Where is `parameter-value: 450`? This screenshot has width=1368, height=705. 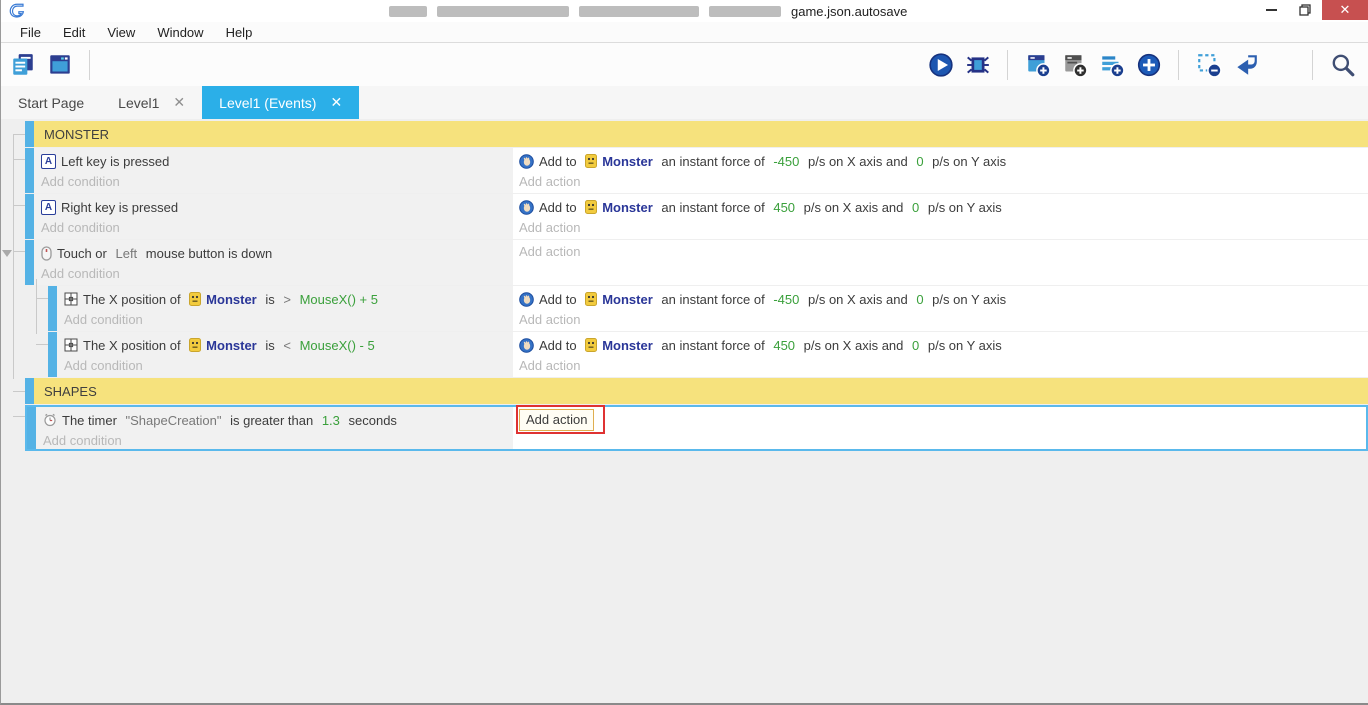
parameter-value: 450 is located at coordinates (784, 345).